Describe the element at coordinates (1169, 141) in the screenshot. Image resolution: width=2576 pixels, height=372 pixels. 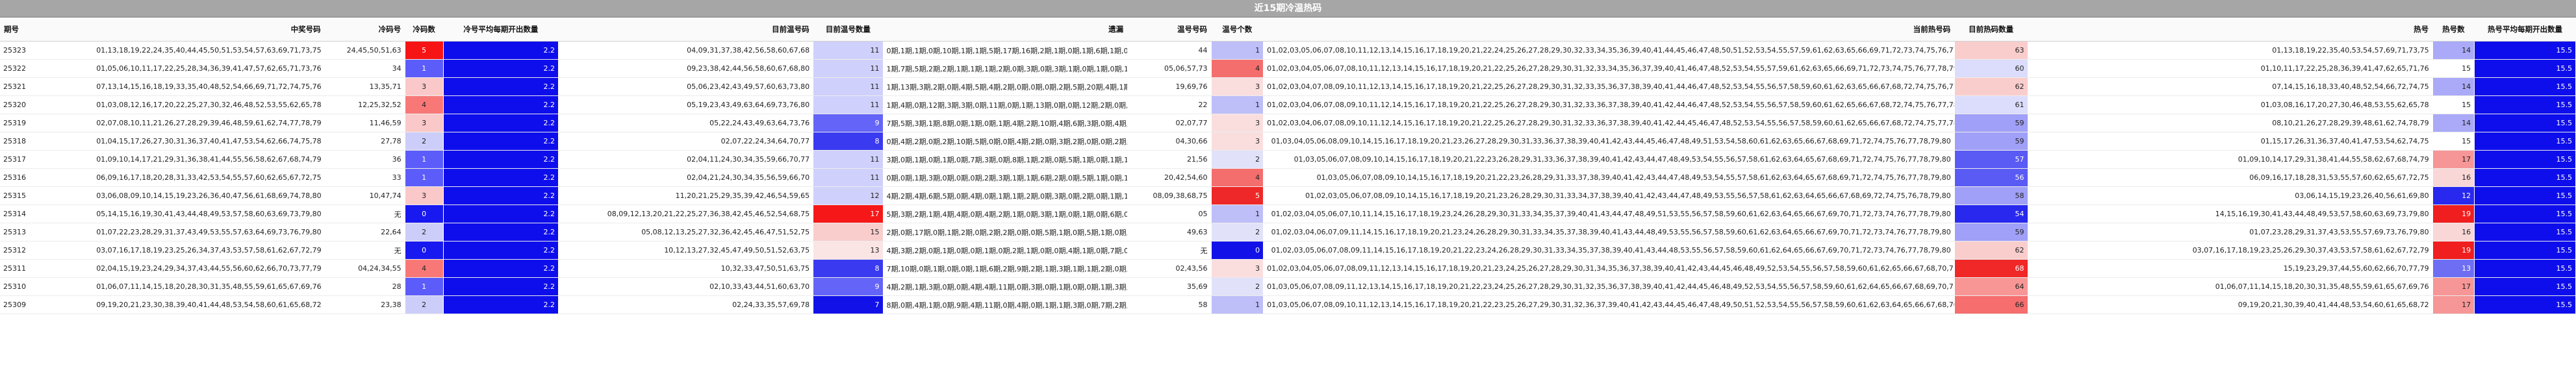
I see `warm-codes-cell: 04,30,66` at that location.